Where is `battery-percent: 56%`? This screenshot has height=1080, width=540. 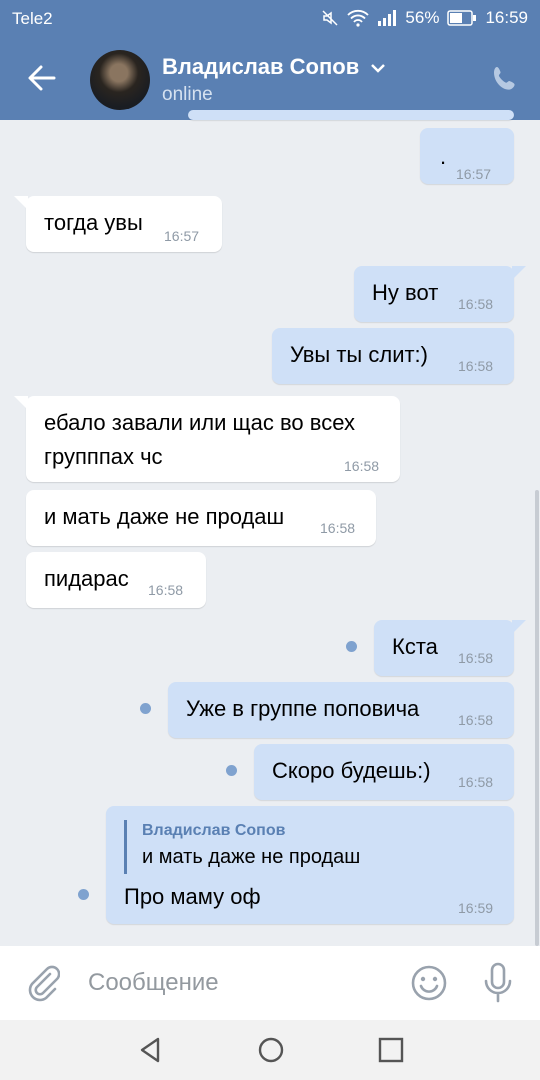
battery-percent: 56% is located at coordinates (422, 17).